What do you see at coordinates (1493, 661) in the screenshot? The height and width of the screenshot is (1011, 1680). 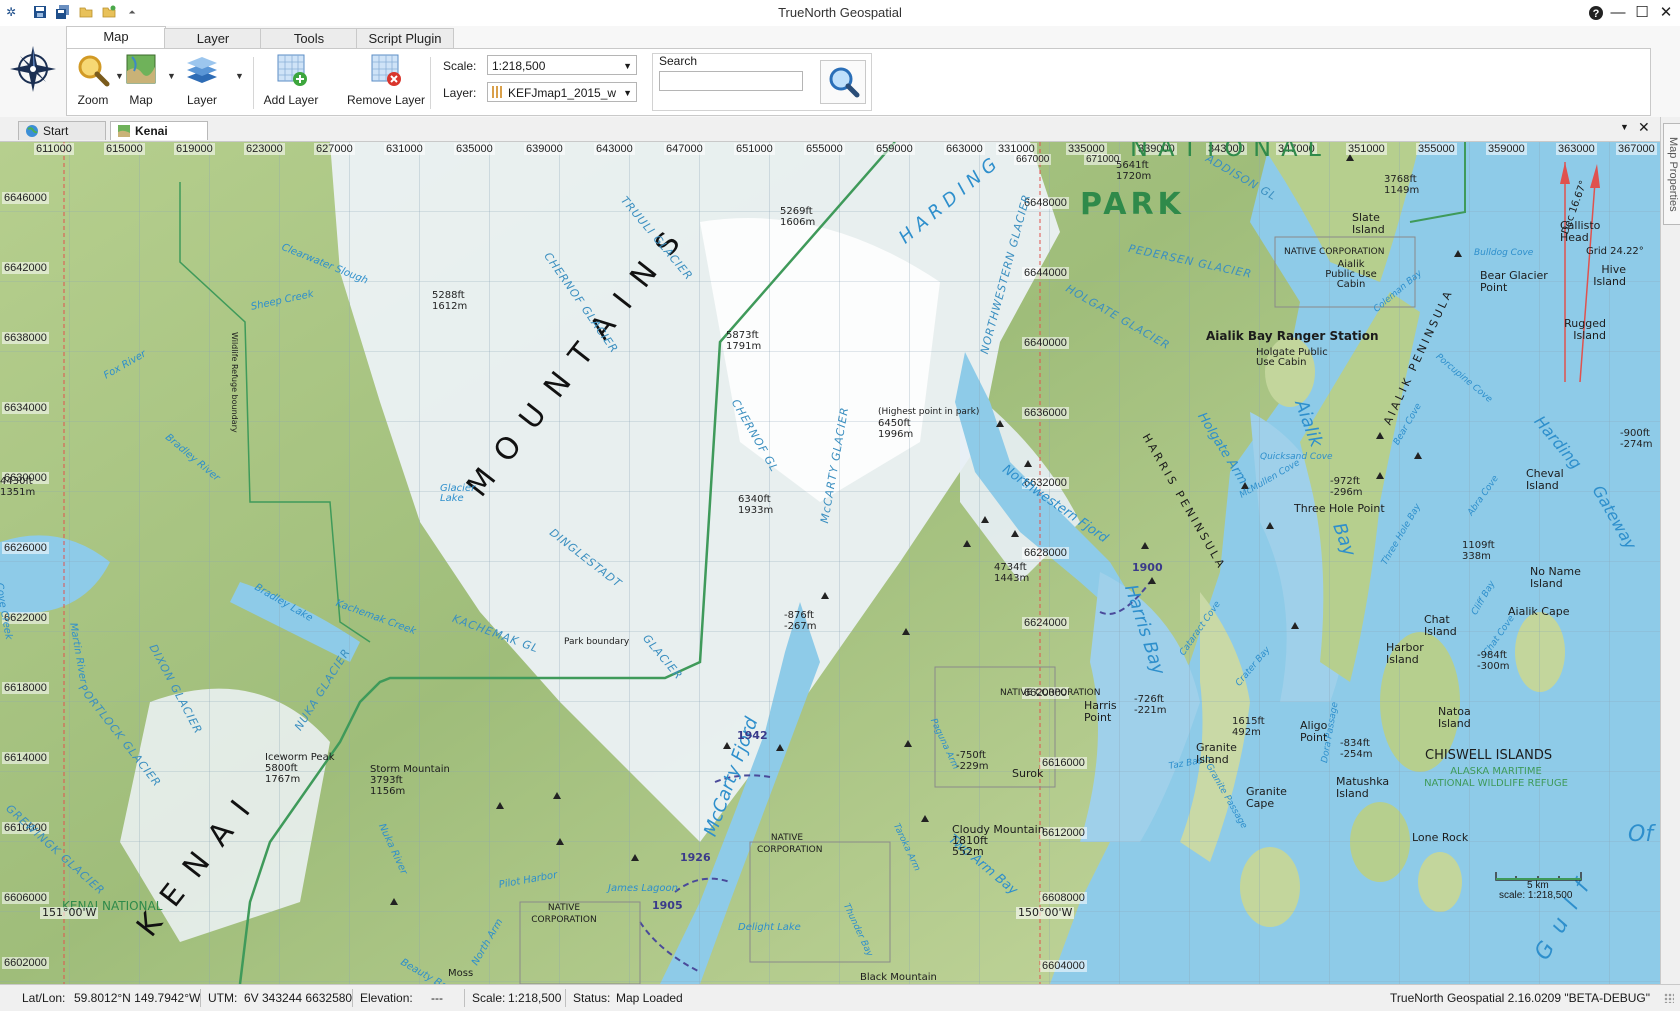 I see `elevation-label: -984ft -300m` at bounding box center [1493, 661].